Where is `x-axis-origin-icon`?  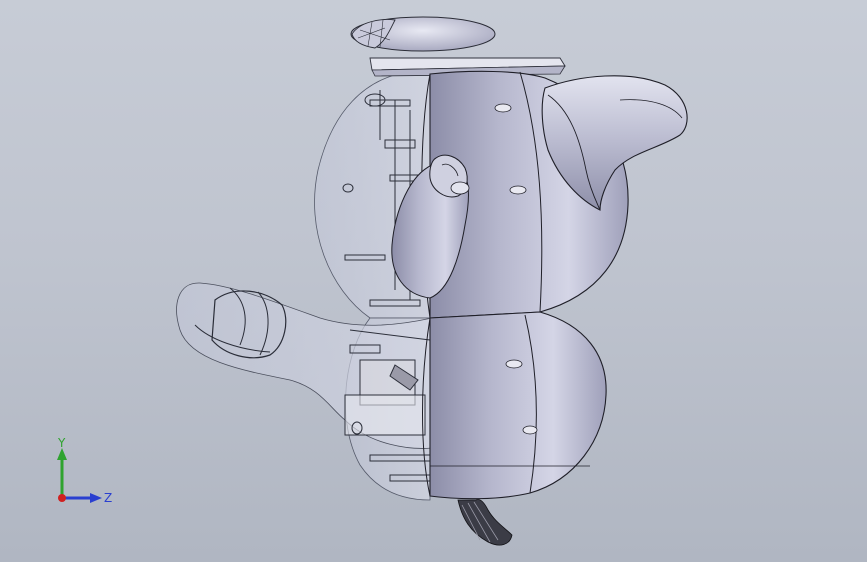
x-axis-origin-icon is located at coordinates (62, 498).